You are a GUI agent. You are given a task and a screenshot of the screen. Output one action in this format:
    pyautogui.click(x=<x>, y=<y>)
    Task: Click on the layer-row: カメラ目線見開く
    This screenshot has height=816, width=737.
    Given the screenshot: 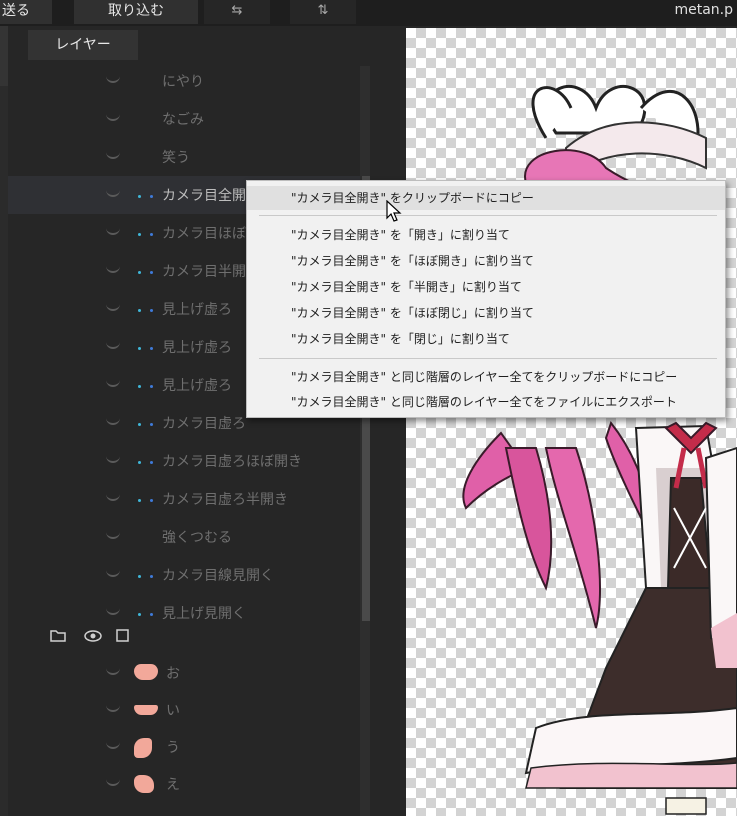 What is the action you would take?
    pyautogui.click(x=184, y=575)
    